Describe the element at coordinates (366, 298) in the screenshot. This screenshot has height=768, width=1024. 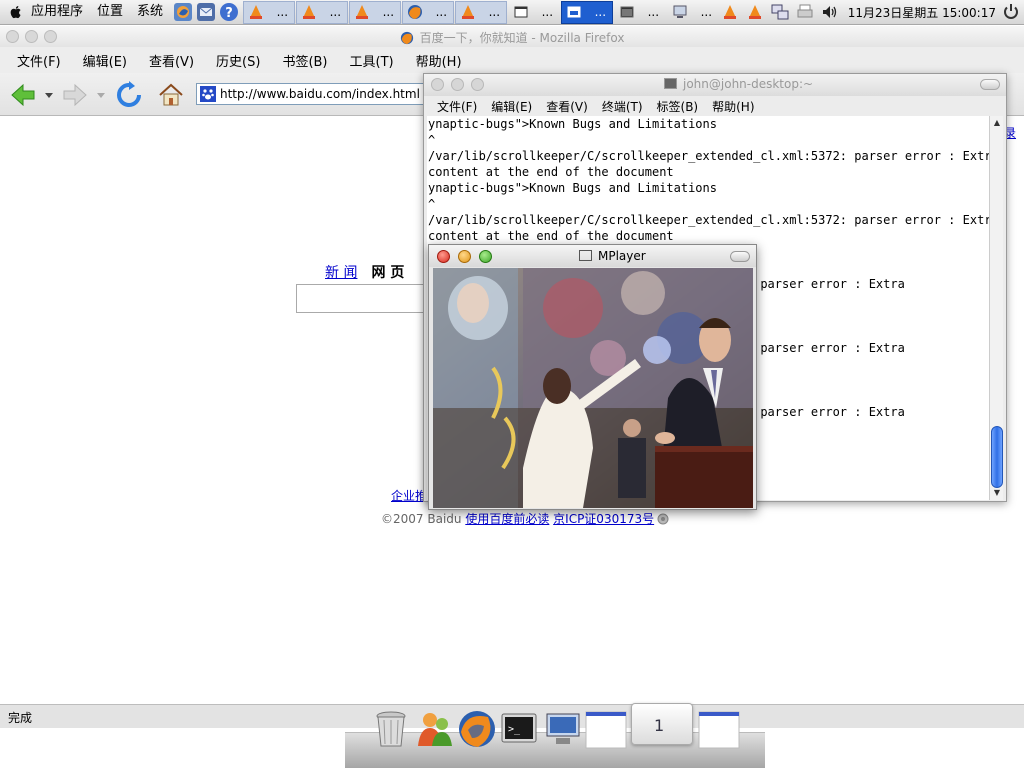
I see `baidu-search-input` at that location.